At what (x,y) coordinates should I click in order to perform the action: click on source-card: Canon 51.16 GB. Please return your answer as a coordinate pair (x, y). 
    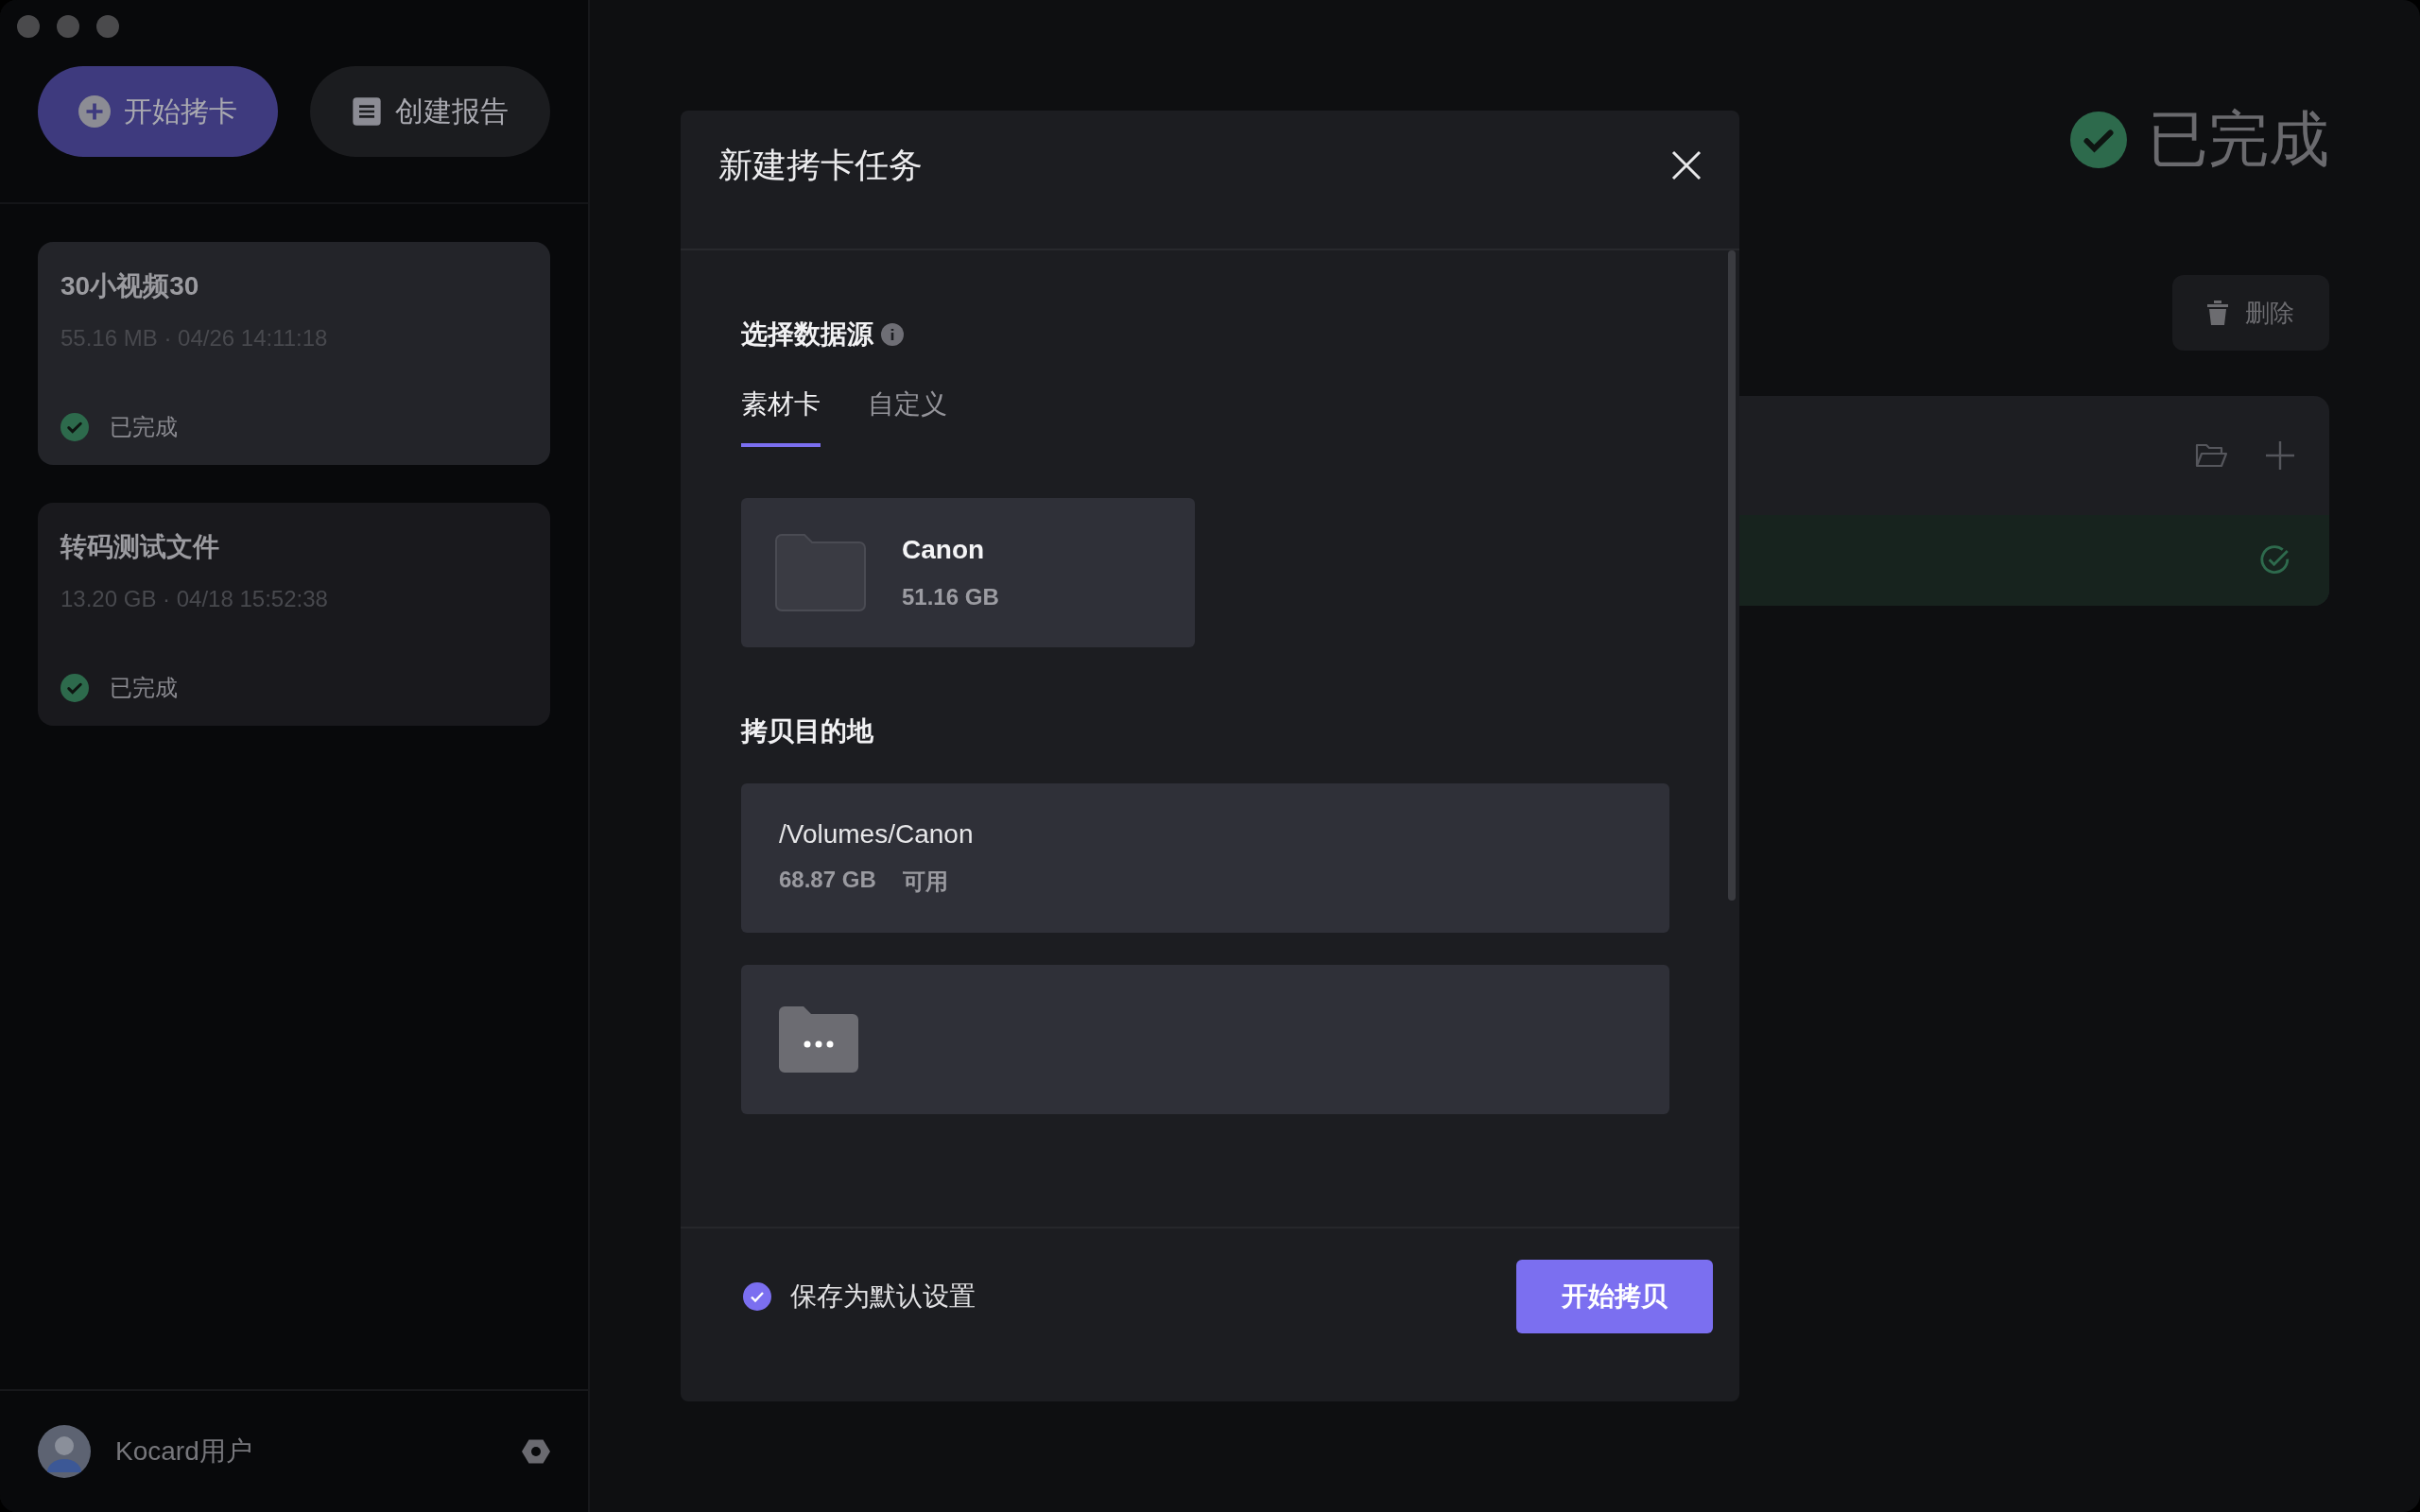
    Looking at the image, I should click on (968, 572).